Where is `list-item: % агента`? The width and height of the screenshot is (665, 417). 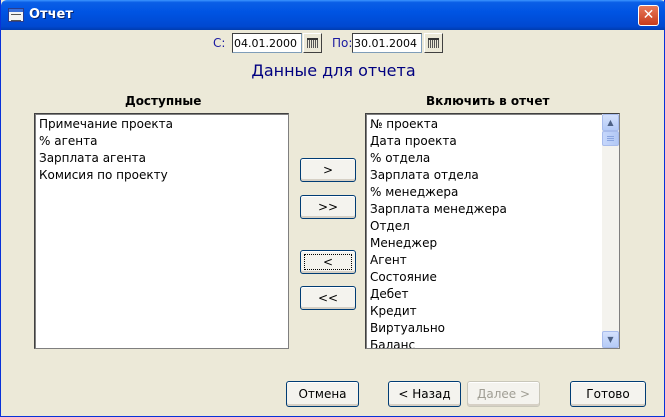
list-item: % агента is located at coordinates (161, 141).